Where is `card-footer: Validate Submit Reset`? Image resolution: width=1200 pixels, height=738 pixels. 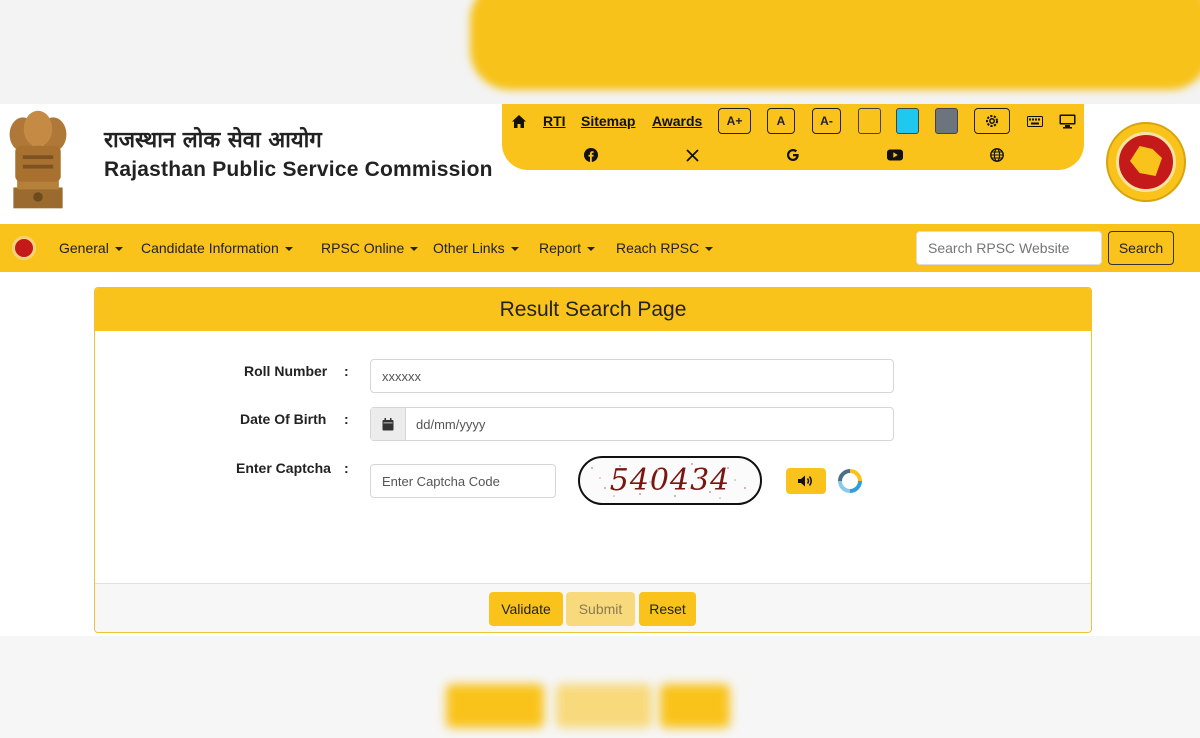
card-footer: Validate Submit Reset is located at coordinates (593, 607).